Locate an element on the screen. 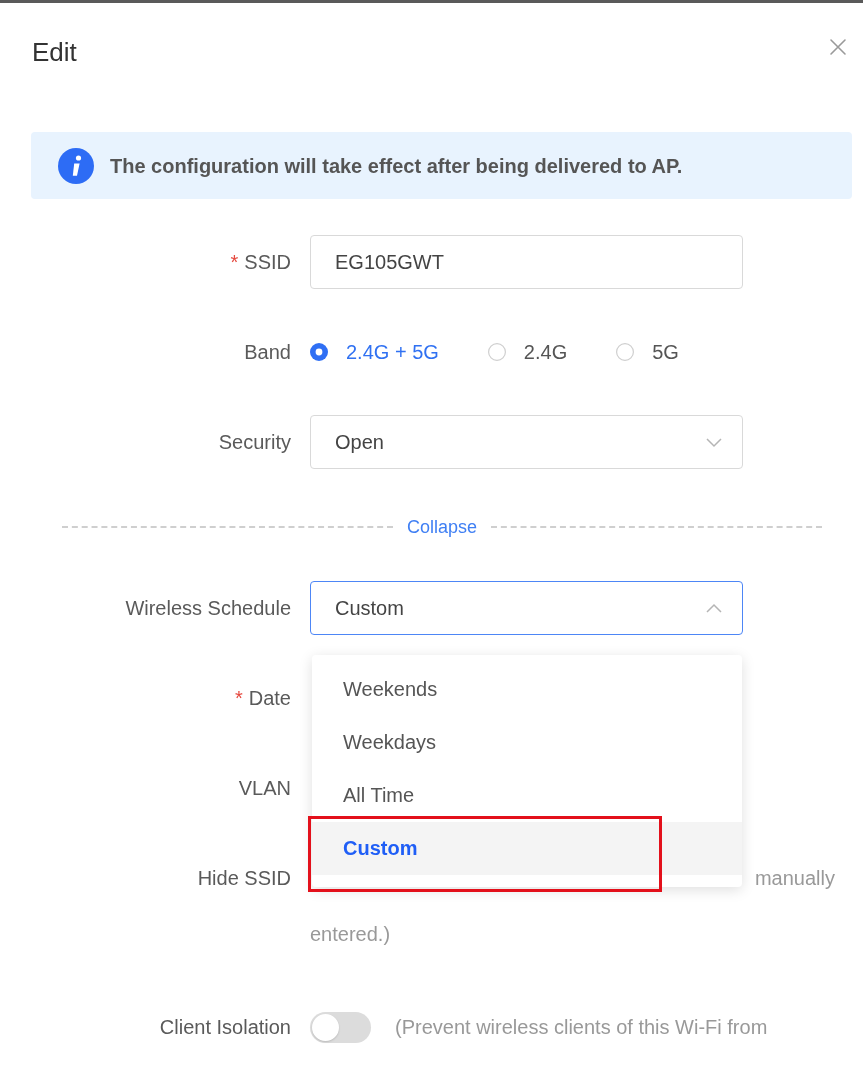 The image size is (863, 1077). dropdown-option: Custom is located at coordinates (527, 848).